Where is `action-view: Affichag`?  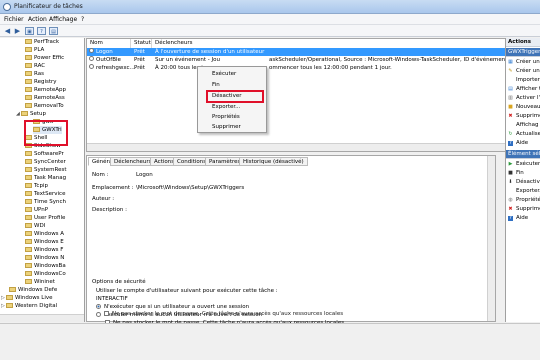
action-view: Affichag is located at coordinates (523, 125).